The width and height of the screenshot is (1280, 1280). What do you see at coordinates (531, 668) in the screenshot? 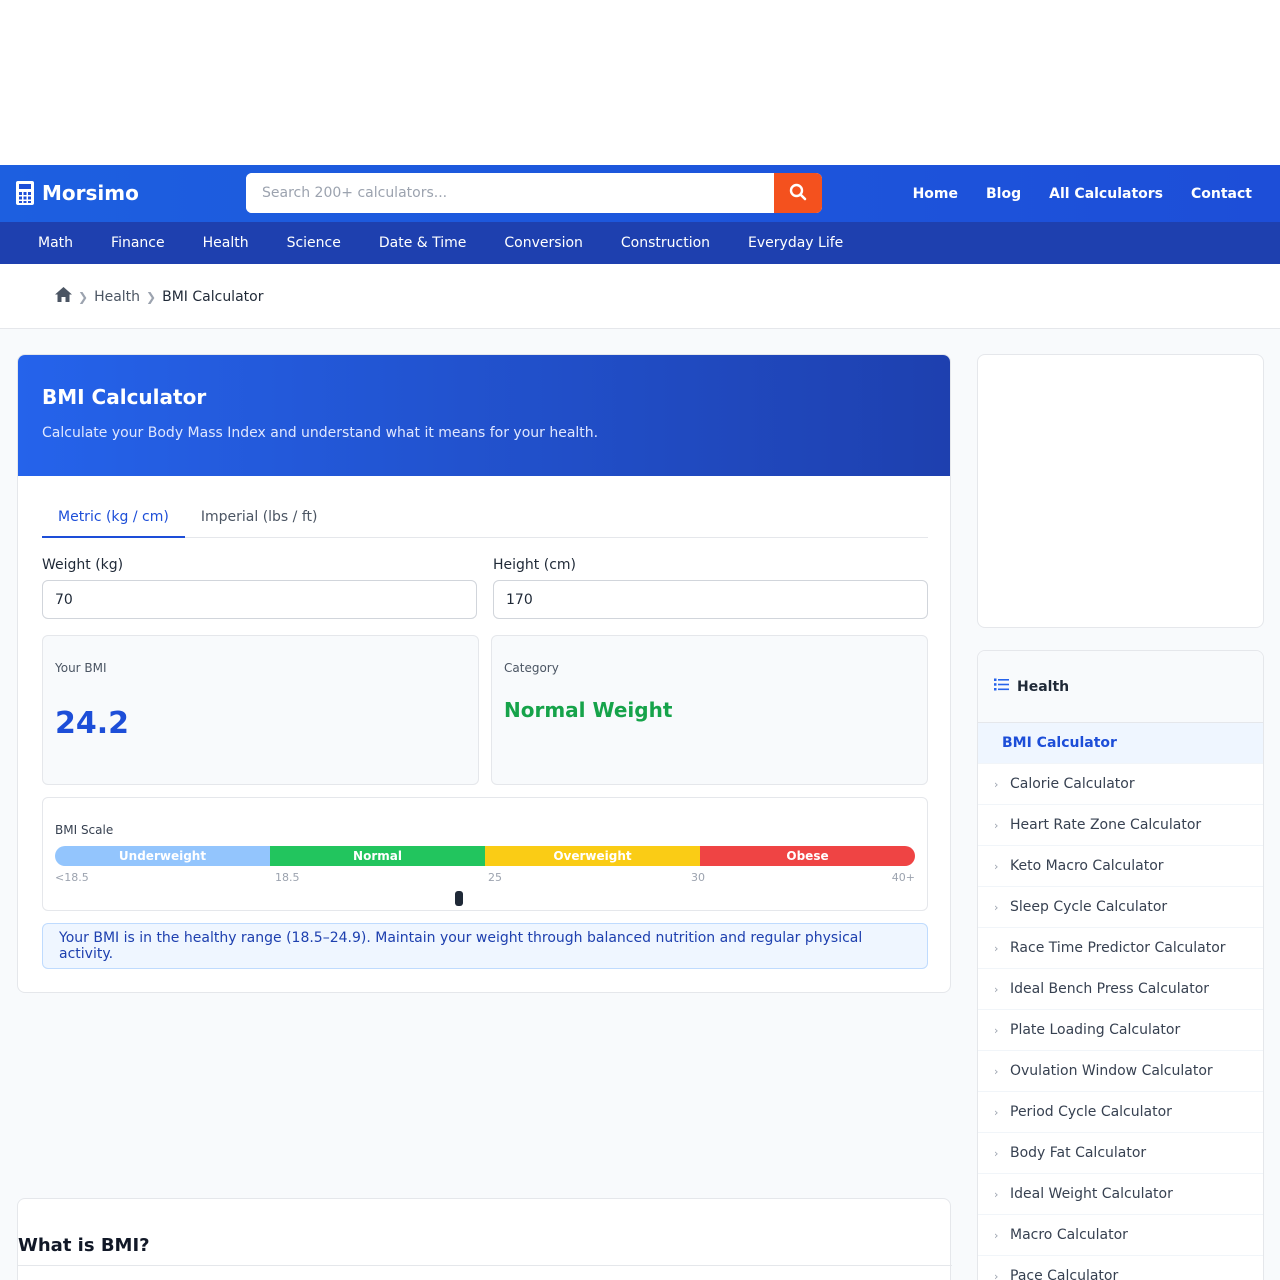
I see `category-result-label: Category` at bounding box center [531, 668].